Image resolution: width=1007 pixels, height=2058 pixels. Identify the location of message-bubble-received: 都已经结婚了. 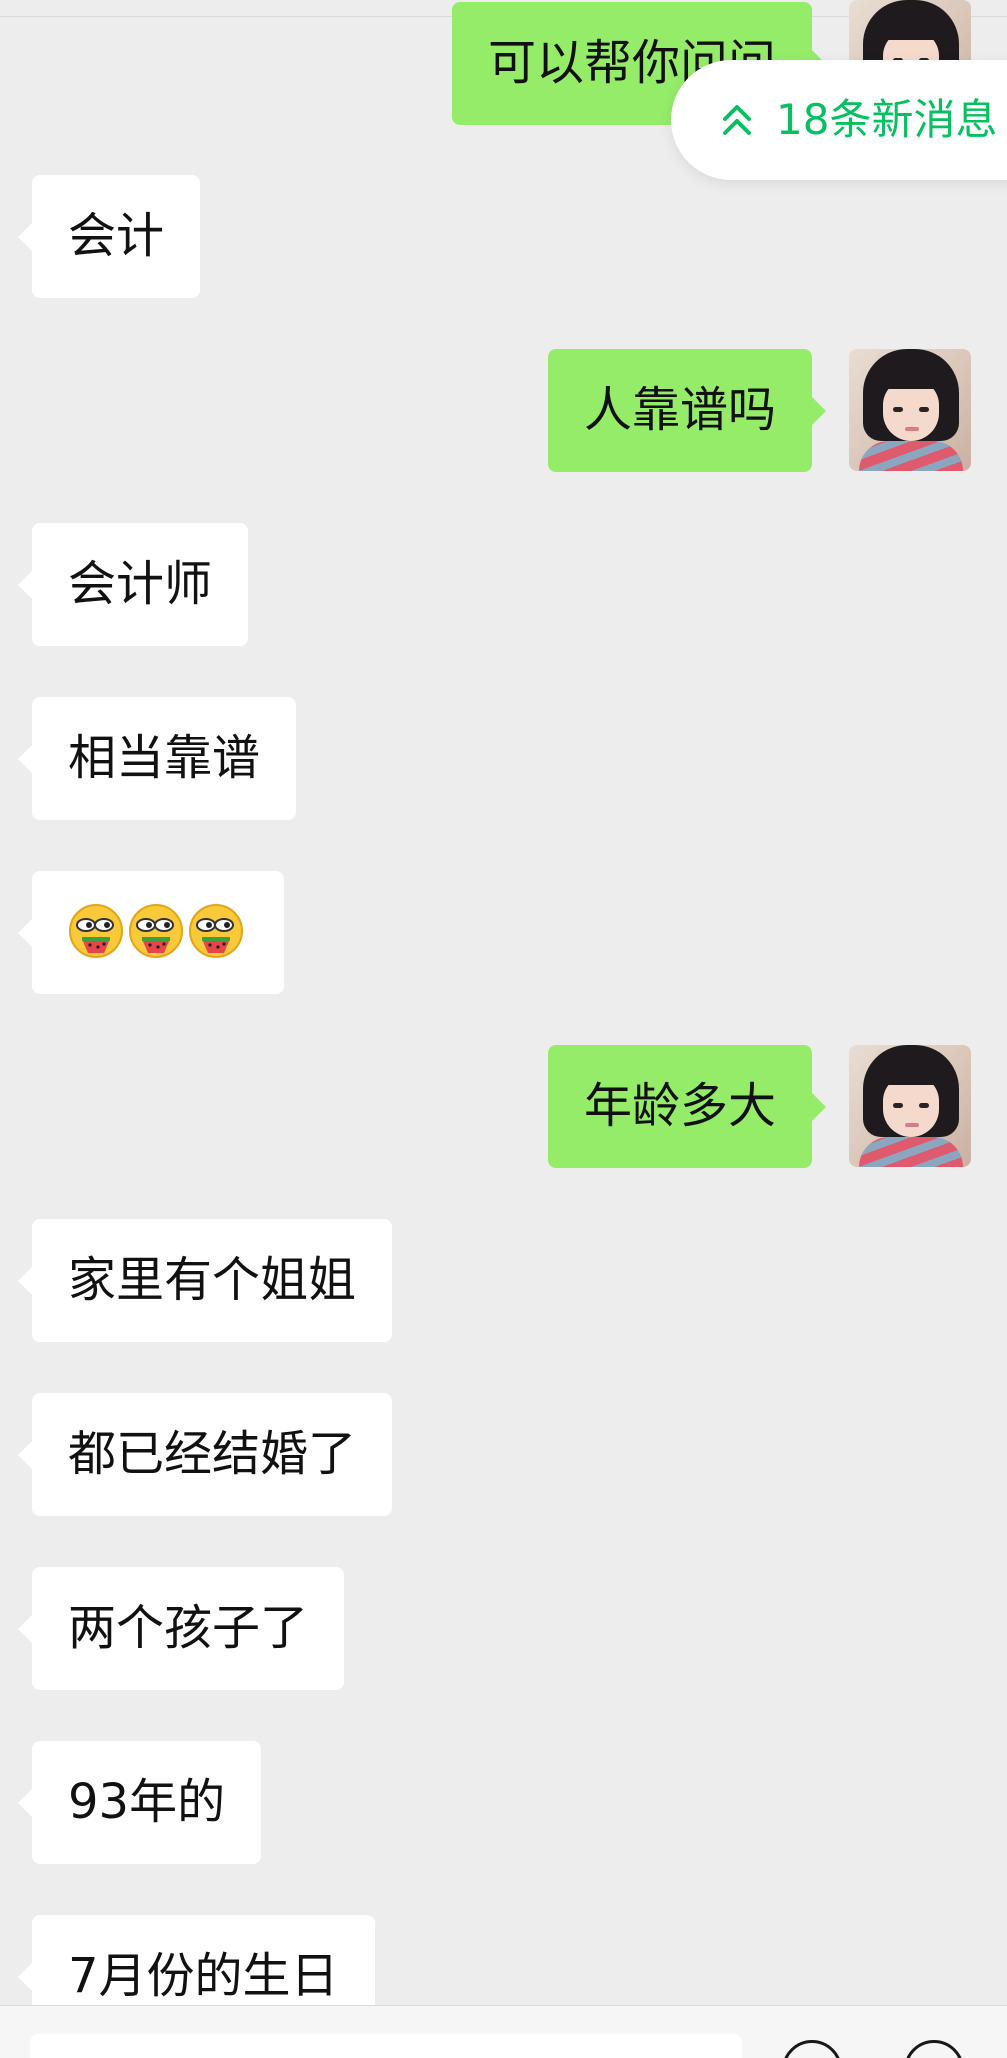
(205, 1454).